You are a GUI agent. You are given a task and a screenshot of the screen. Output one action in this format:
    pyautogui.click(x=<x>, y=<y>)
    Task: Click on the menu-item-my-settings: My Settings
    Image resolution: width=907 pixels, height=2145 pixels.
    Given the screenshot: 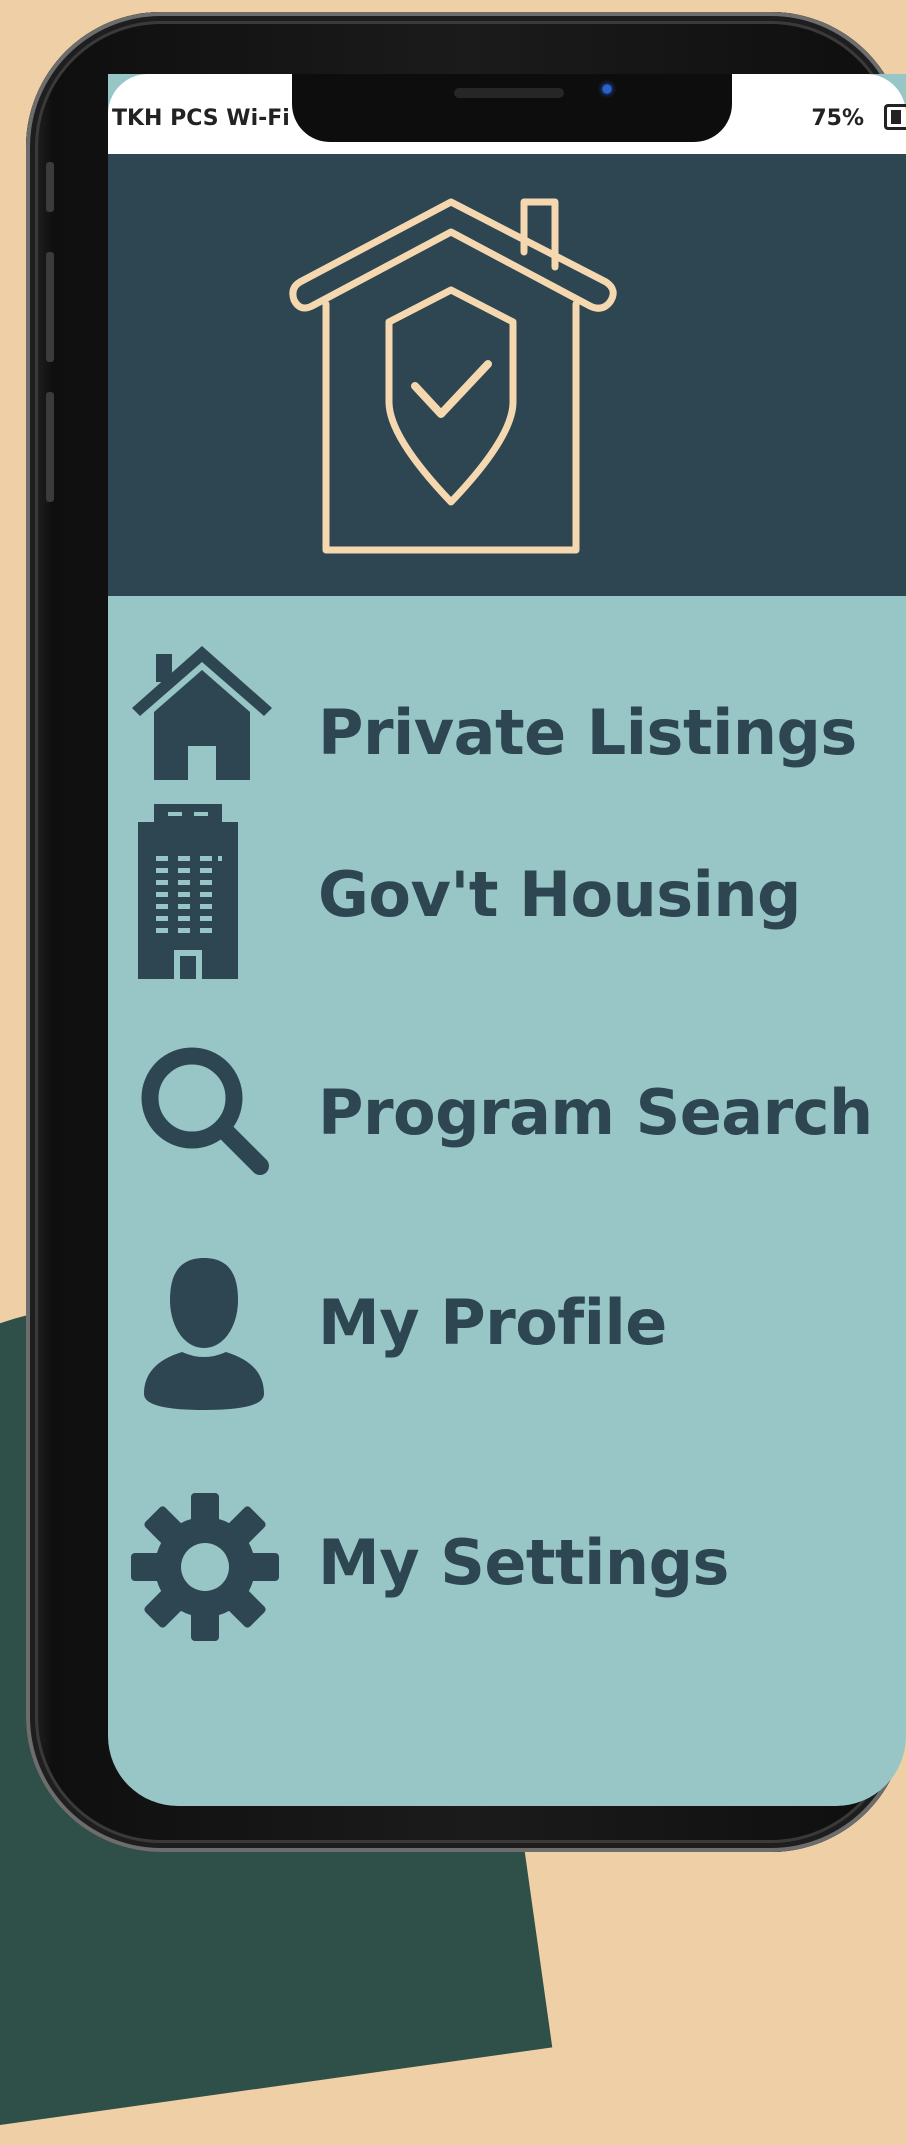 What is the action you would take?
    pyautogui.click(x=507, y=1584)
    